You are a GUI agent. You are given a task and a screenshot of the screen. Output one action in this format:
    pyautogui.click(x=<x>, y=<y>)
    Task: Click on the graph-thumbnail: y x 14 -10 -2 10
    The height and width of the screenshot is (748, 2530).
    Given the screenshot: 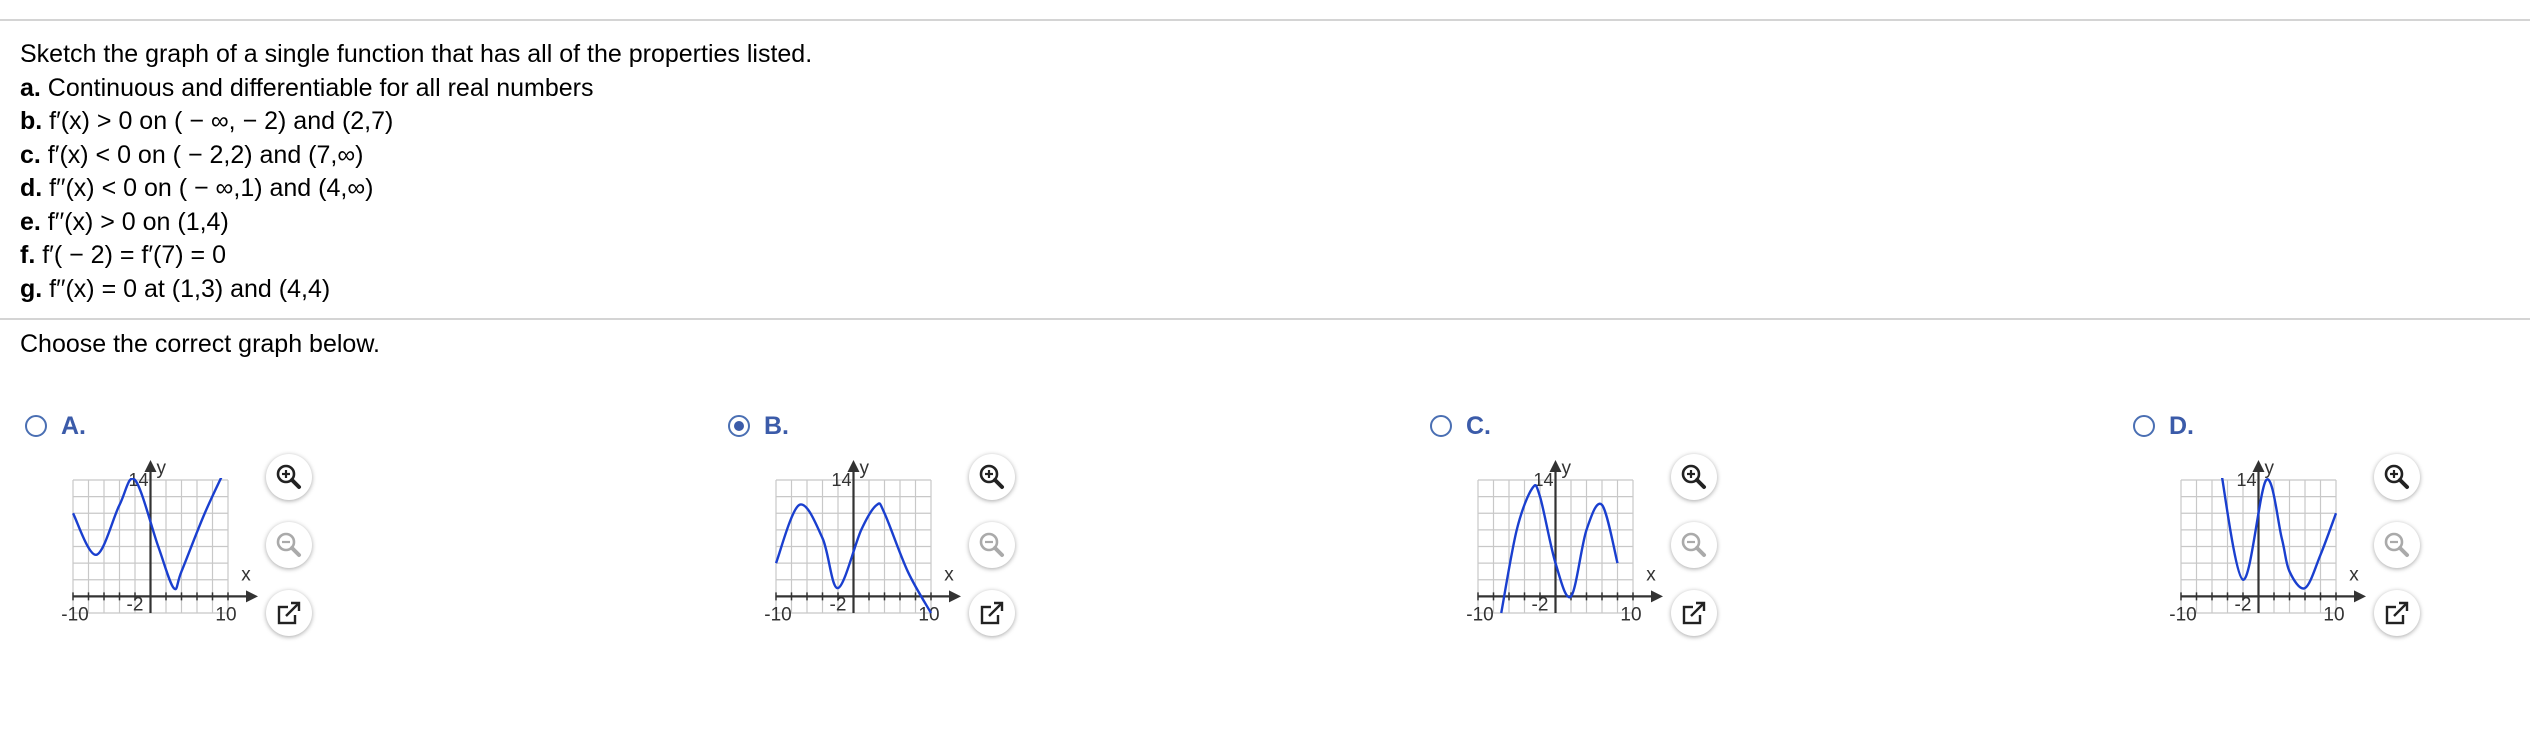 What is the action you would take?
    pyautogui.click(x=2267, y=541)
    